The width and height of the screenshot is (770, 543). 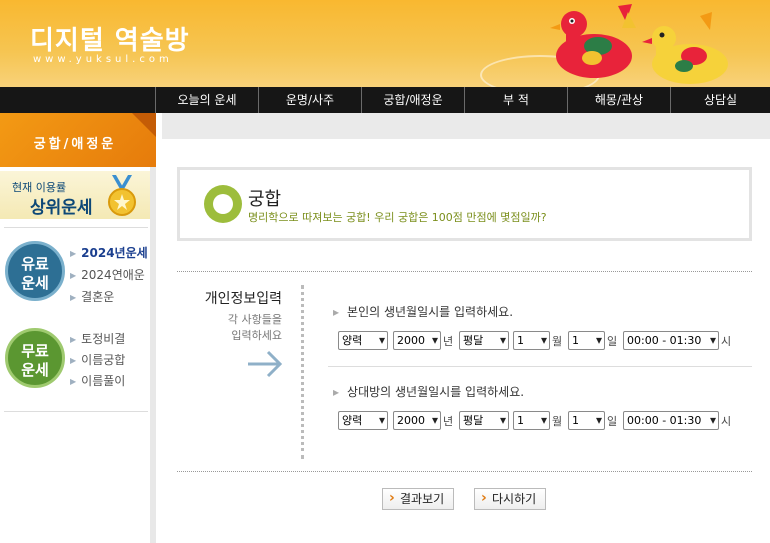 What do you see at coordinates (97, 359) in the screenshot?
I see `sidebar-link-name-compat: 이름궁합` at bounding box center [97, 359].